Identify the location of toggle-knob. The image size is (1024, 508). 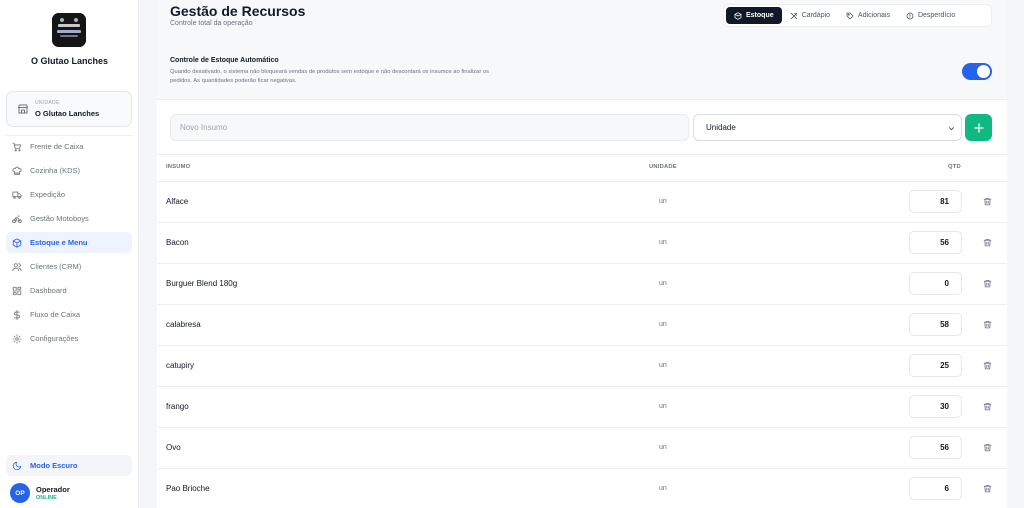
(983, 71).